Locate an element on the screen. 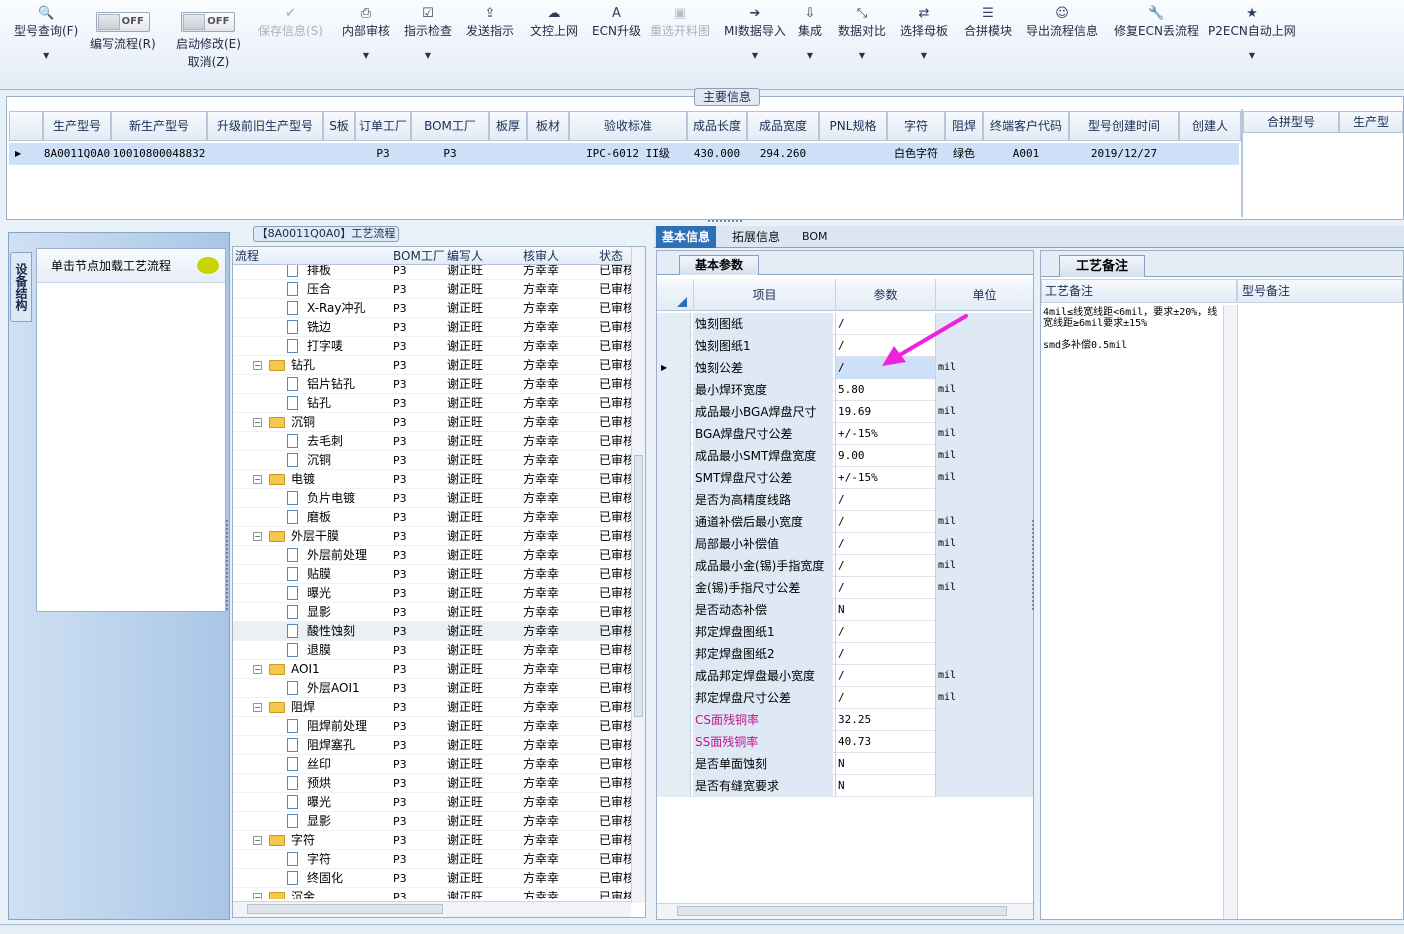 Image resolution: width=1404 pixels, height=934 pixels. tree-row-33: − 沉金 P3 谢正旺 方幸幸 已审核 is located at coordinates (432, 893).